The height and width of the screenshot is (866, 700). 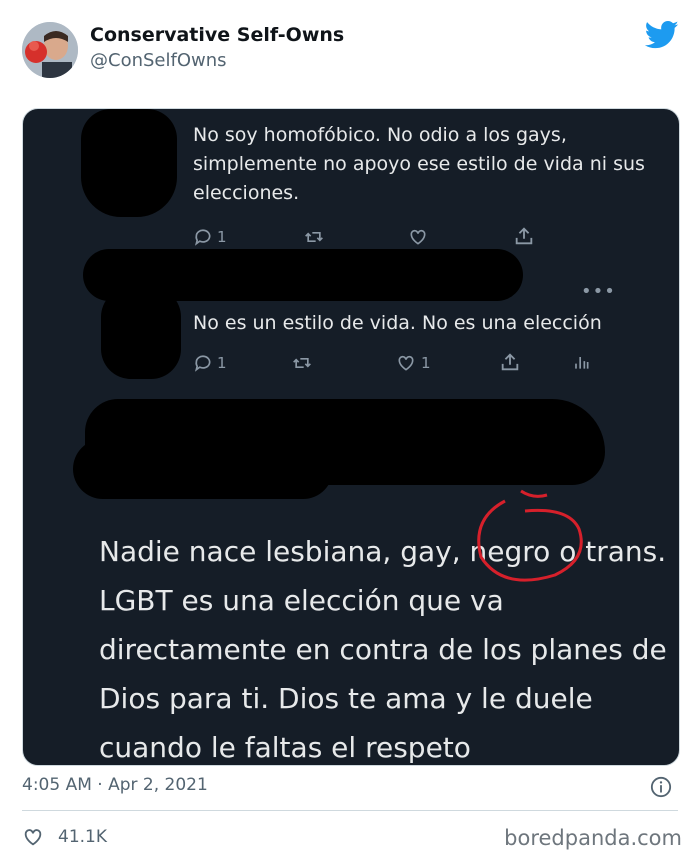 I want to click on like-action: 41.1K, so click(x=64, y=837).